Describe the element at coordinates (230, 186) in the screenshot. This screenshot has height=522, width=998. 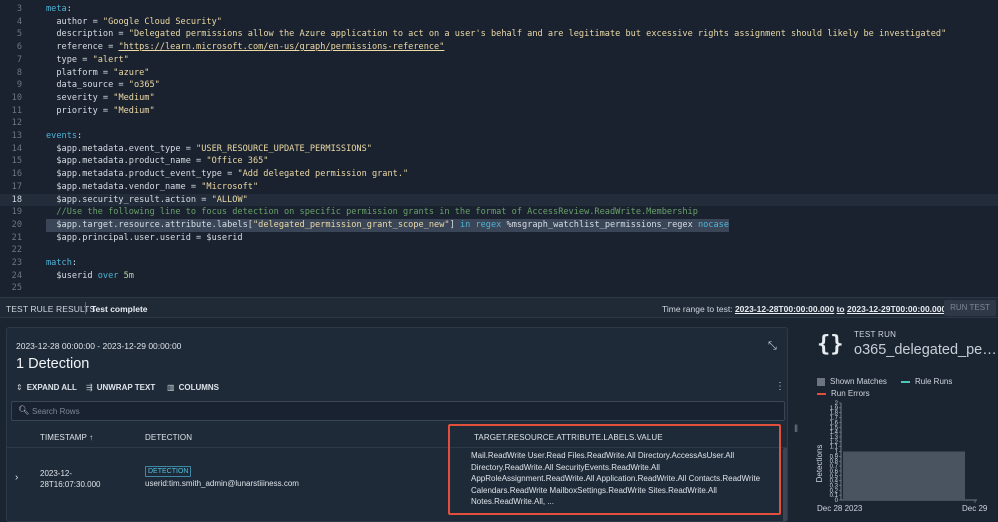
I see `code-token: "Microsoft"` at that location.